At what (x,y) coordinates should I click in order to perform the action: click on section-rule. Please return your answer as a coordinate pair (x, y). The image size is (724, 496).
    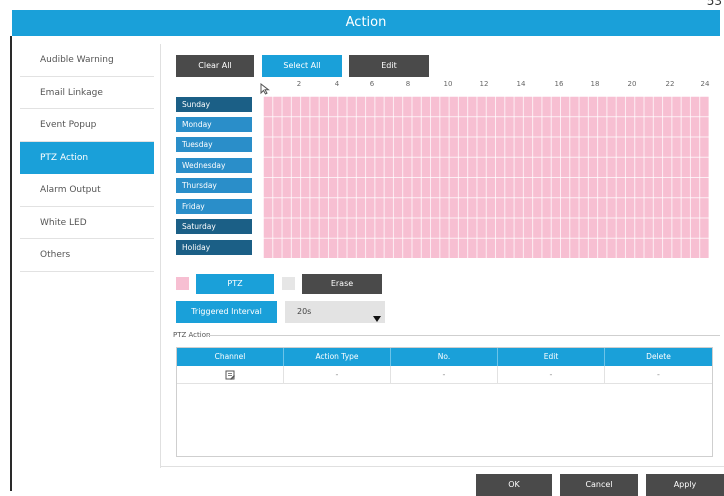
    Looking at the image, I should click on (464, 335).